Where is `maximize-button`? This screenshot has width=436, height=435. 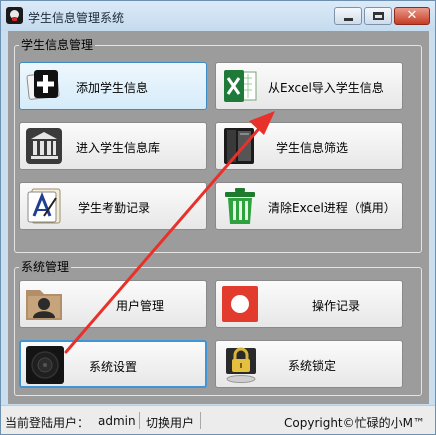
maximize-button is located at coordinates (378, 16).